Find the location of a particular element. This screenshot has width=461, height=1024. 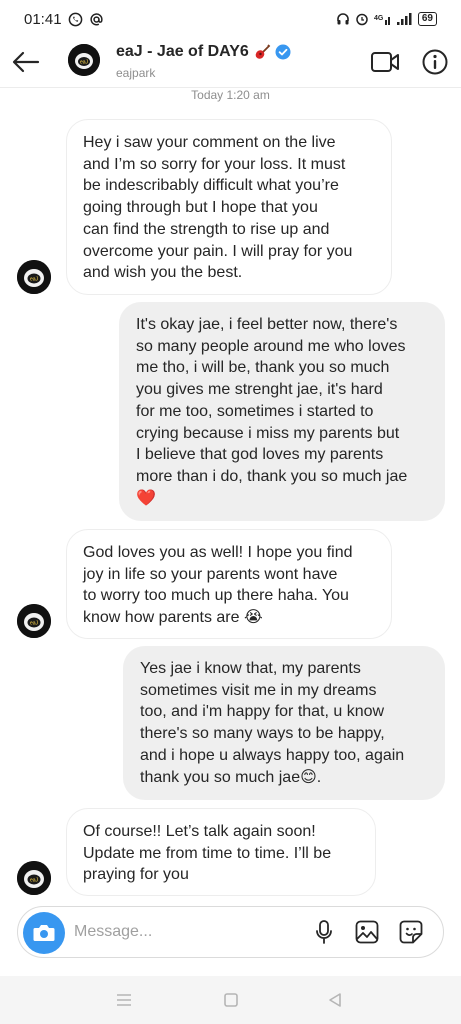

header-avatar: eaJ is located at coordinates (84, 60).